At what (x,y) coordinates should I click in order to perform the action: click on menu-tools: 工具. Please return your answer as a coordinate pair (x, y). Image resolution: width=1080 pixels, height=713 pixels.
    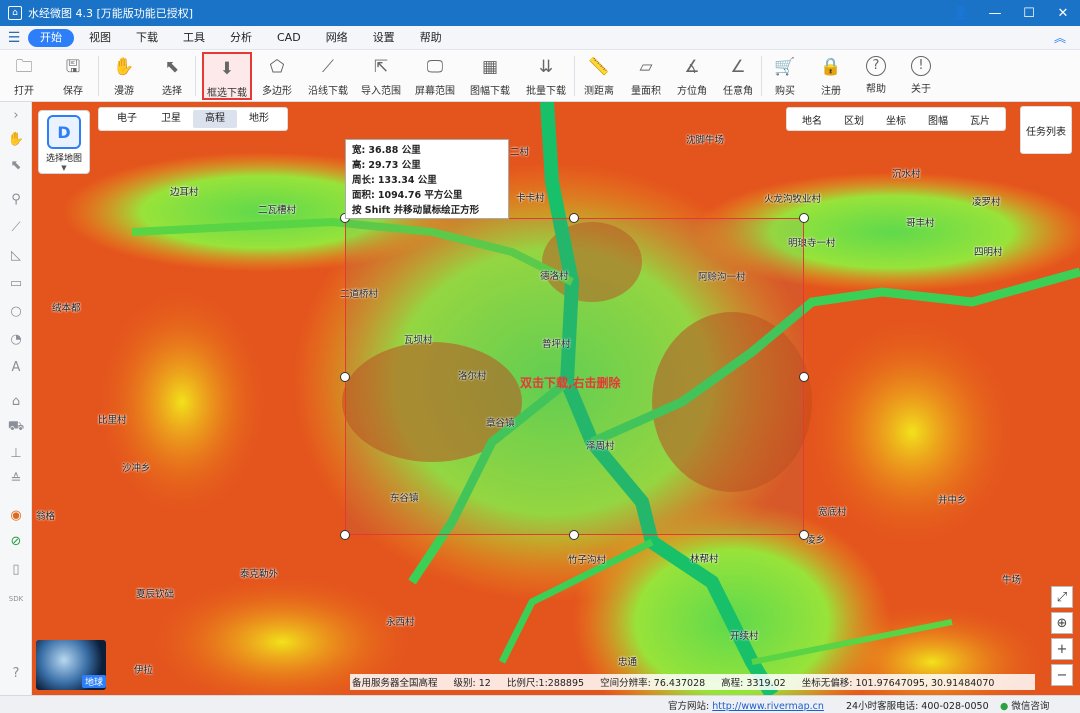
    Looking at the image, I should click on (194, 38).